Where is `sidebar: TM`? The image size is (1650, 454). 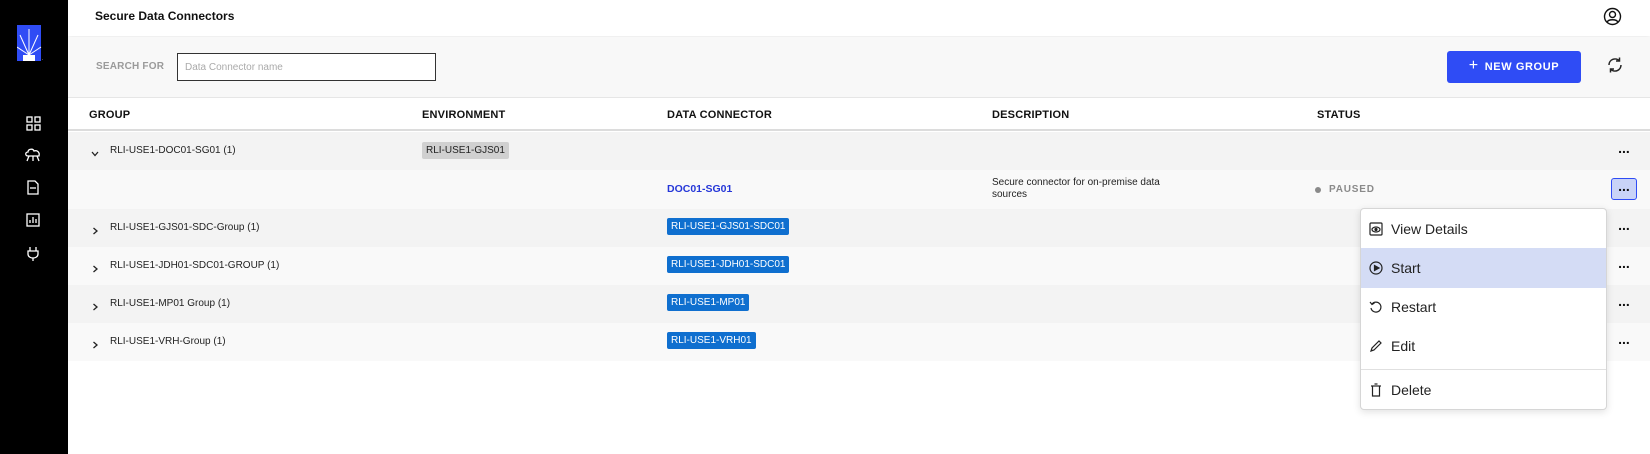
sidebar: TM is located at coordinates (34, 227).